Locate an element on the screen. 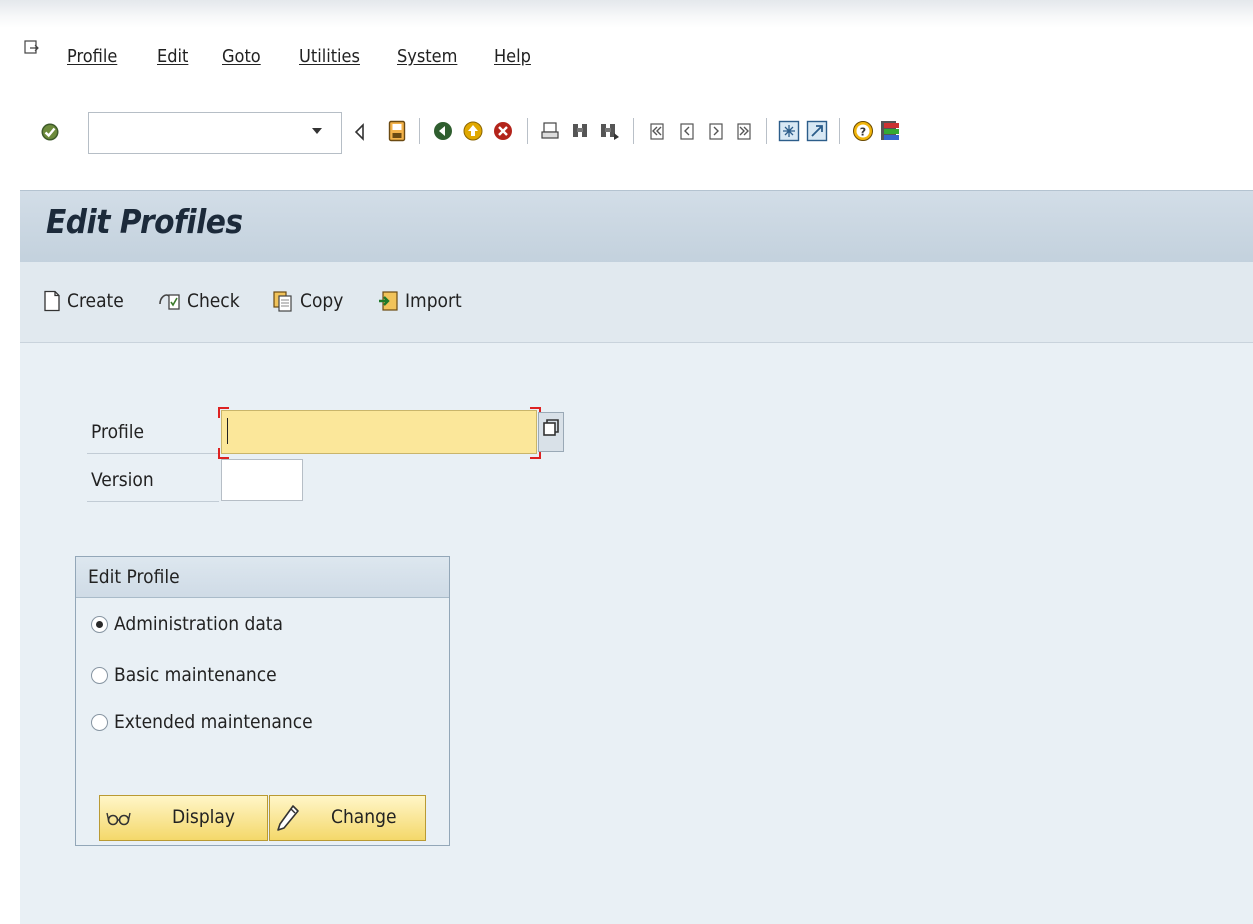 The height and width of the screenshot is (924, 1253). glasses-icon is located at coordinates (118, 819).